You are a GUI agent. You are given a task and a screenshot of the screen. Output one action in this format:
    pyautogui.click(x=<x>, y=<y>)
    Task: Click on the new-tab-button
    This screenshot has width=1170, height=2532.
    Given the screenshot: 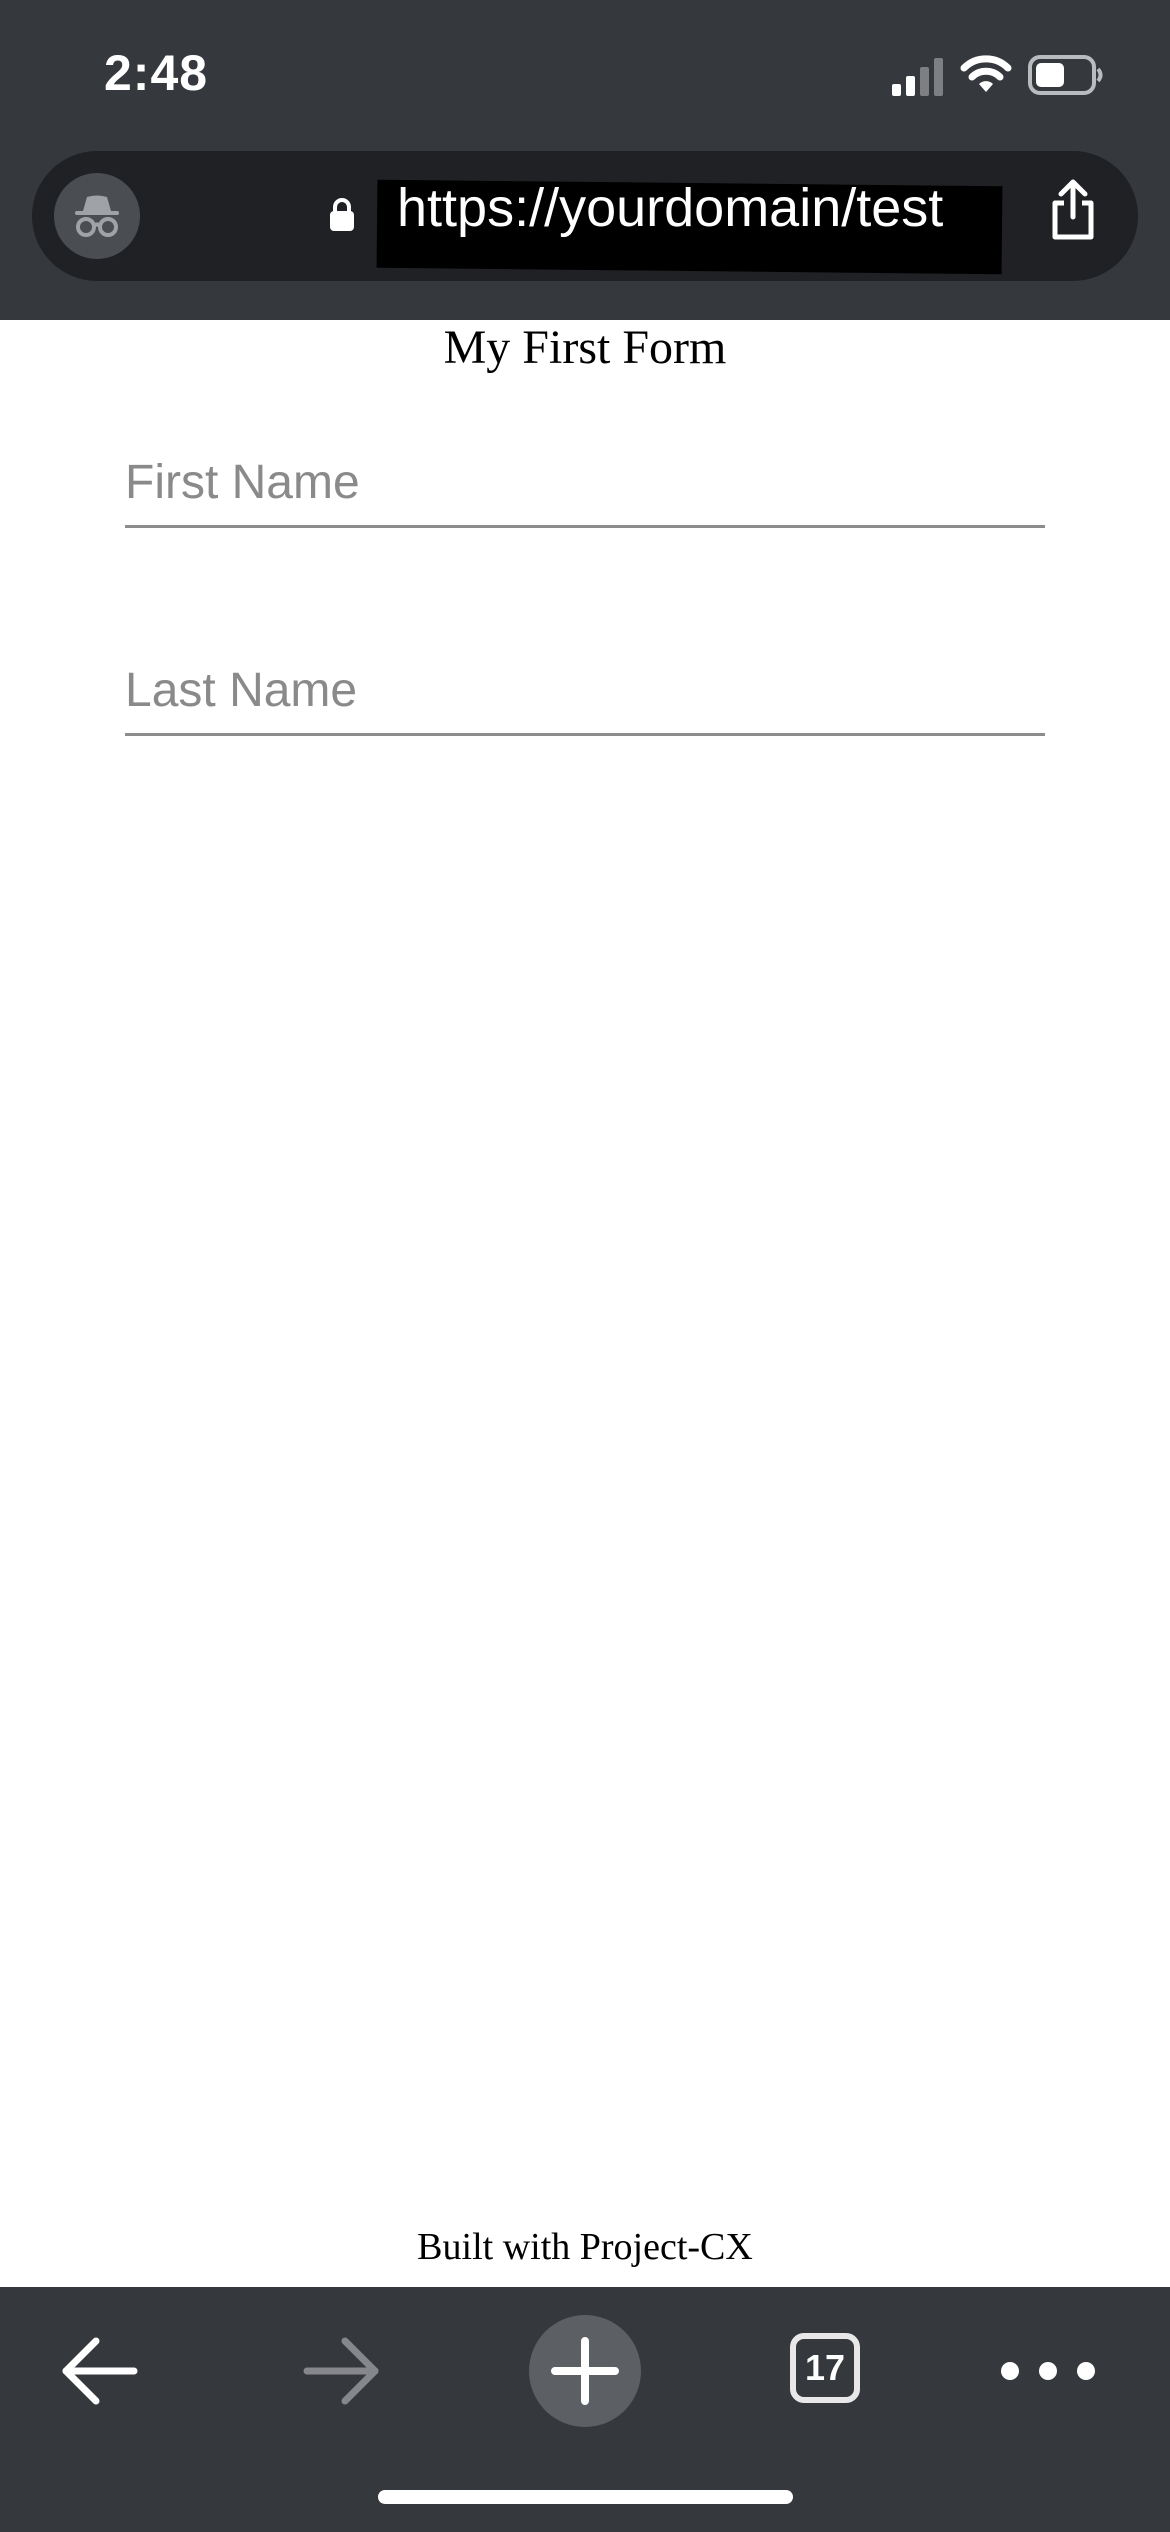 What is the action you would take?
    pyautogui.click(x=585, y=2371)
    